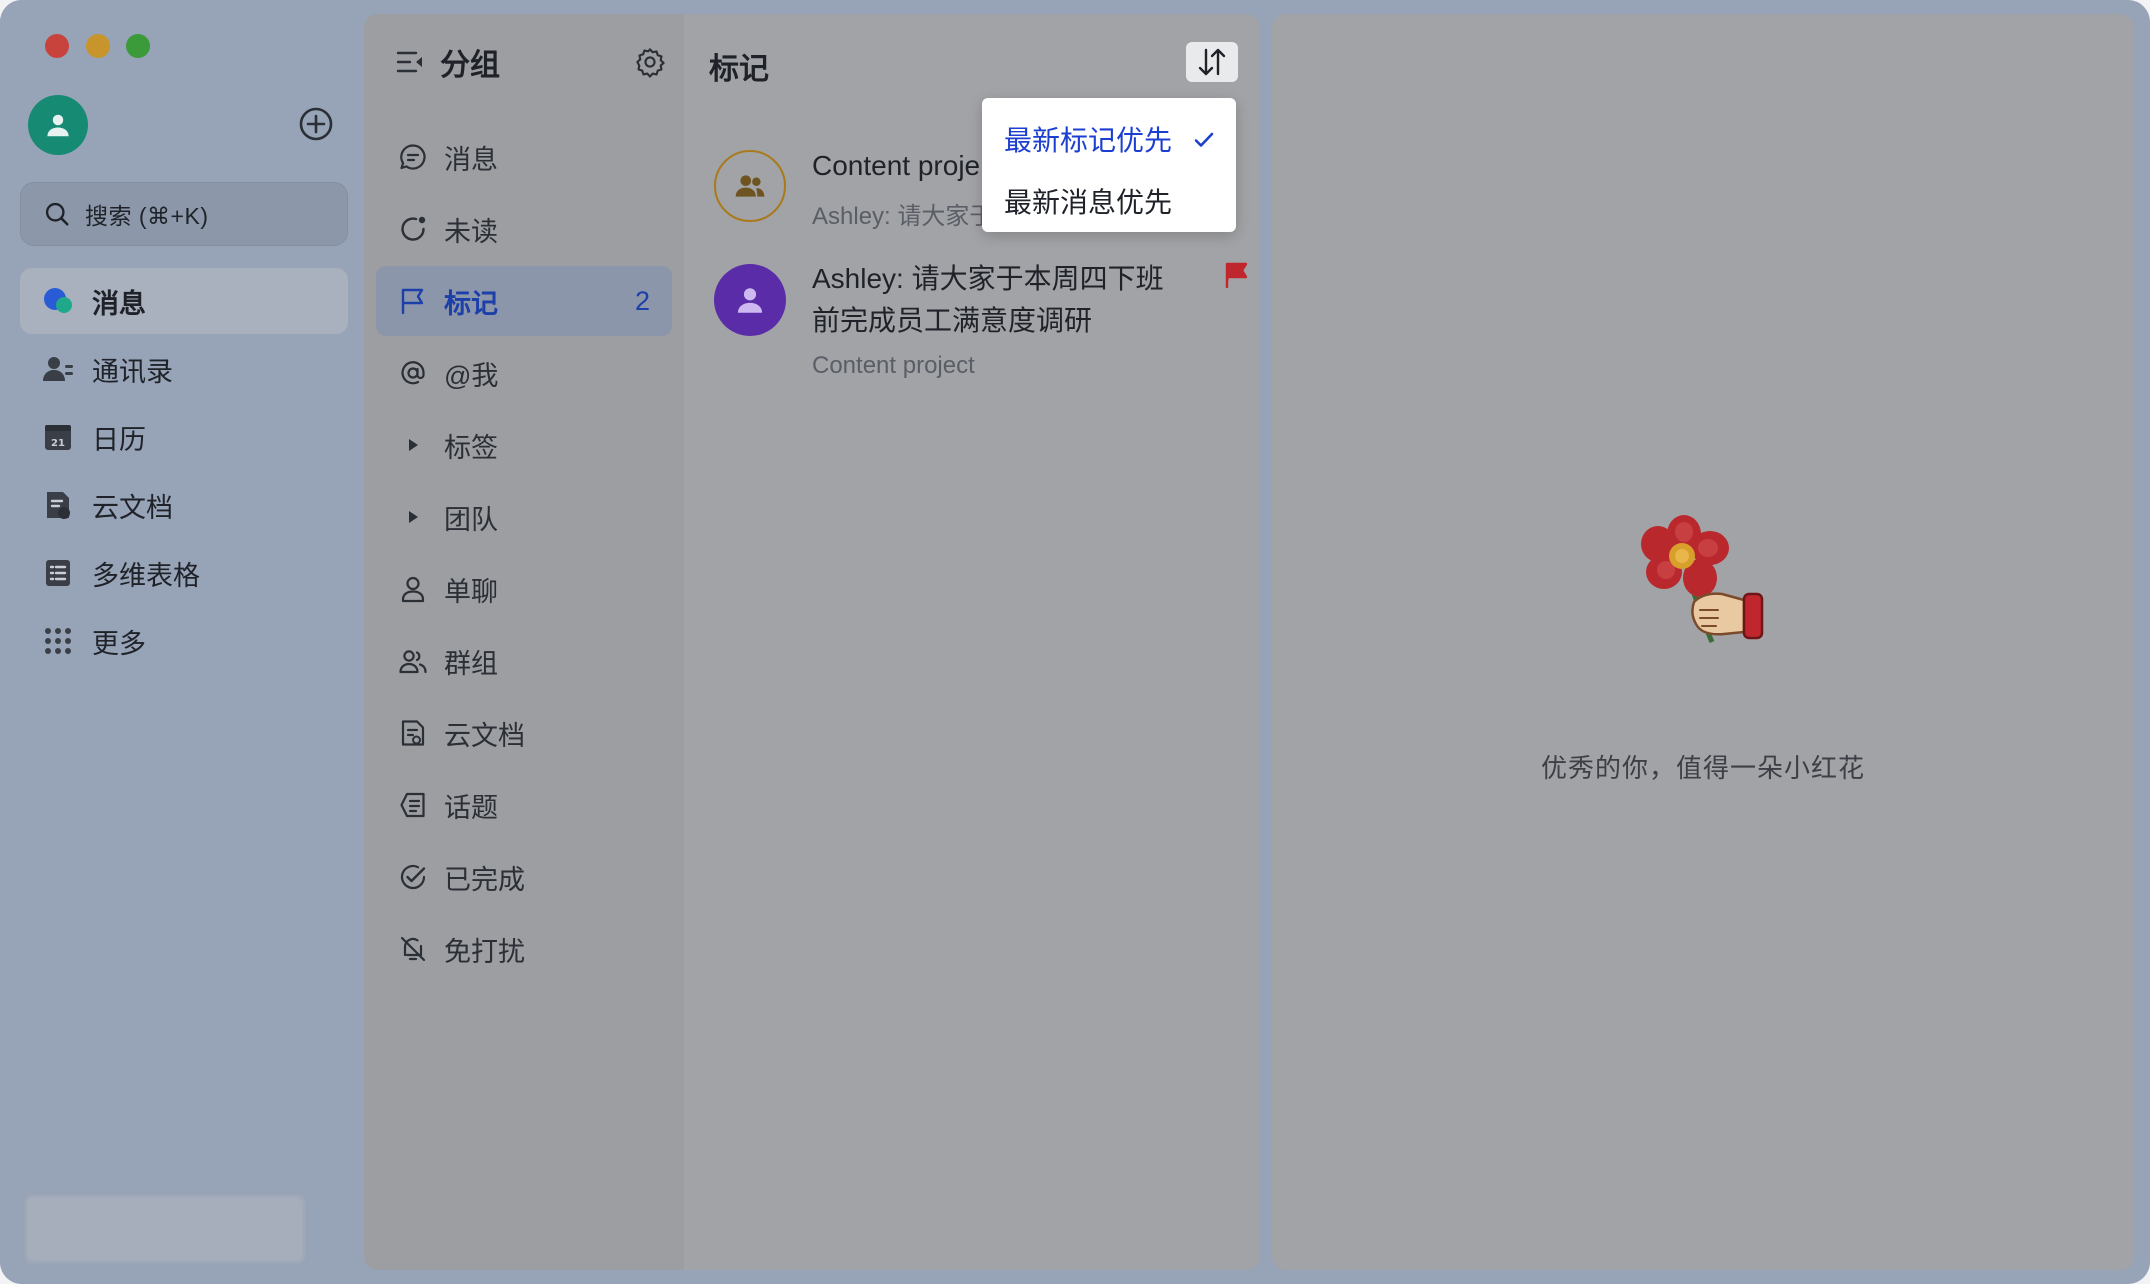  I want to click on group-item-marked: 标记 2, so click(524, 301).